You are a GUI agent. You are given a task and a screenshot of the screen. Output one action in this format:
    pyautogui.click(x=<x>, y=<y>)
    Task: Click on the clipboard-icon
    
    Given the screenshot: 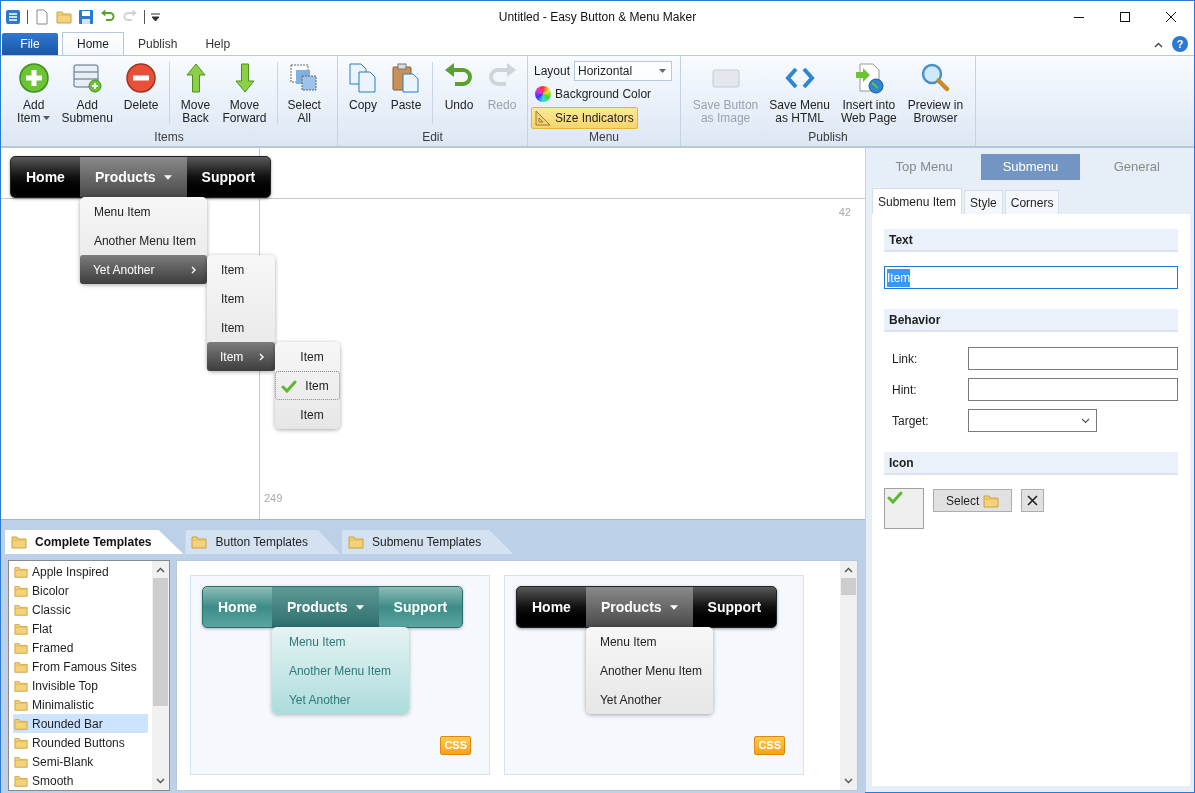 What is the action you would take?
    pyautogui.click(x=406, y=78)
    